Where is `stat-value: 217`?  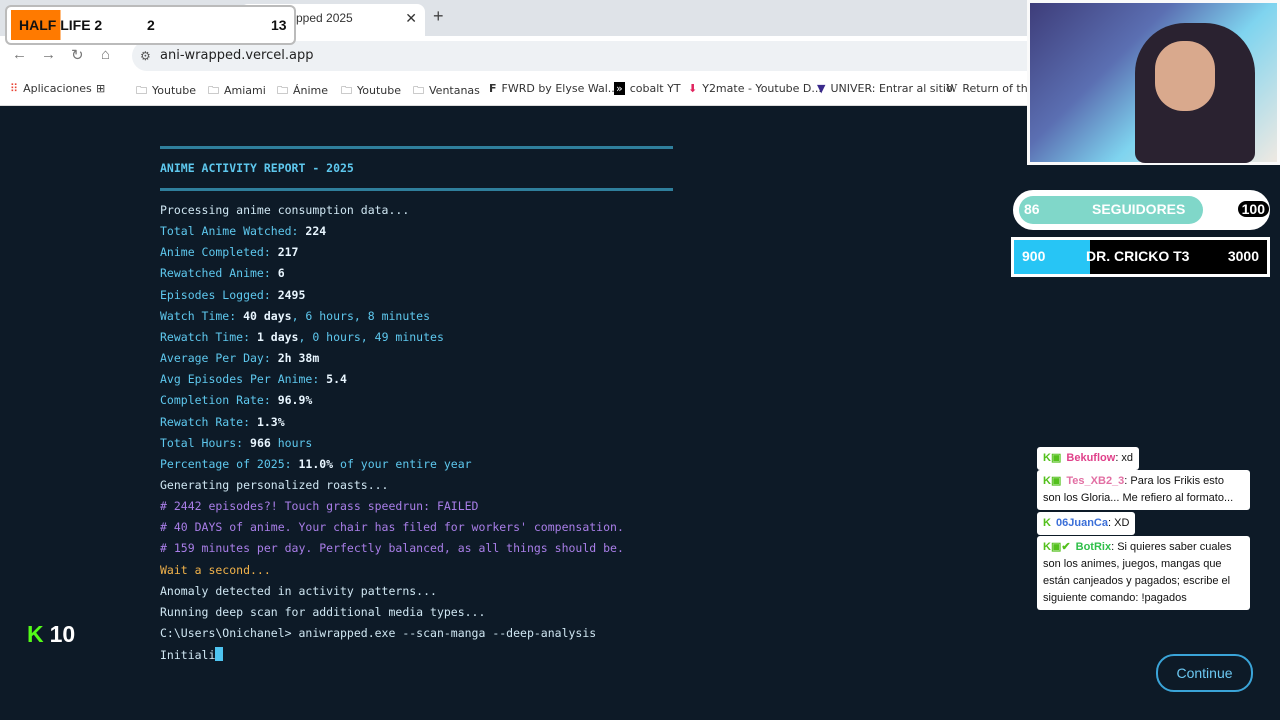
stat-value: 217 is located at coordinates (288, 252).